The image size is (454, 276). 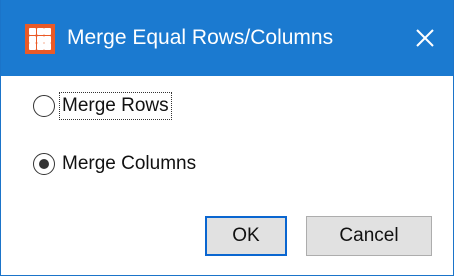 What do you see at coordinates (44, 106) in the screenshot?
I see `merge-rows-radio` at bounding box center [44, 106].